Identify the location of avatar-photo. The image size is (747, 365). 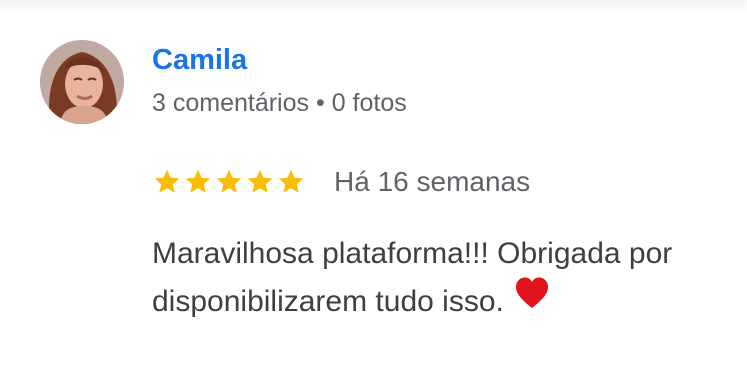
(82, 82).